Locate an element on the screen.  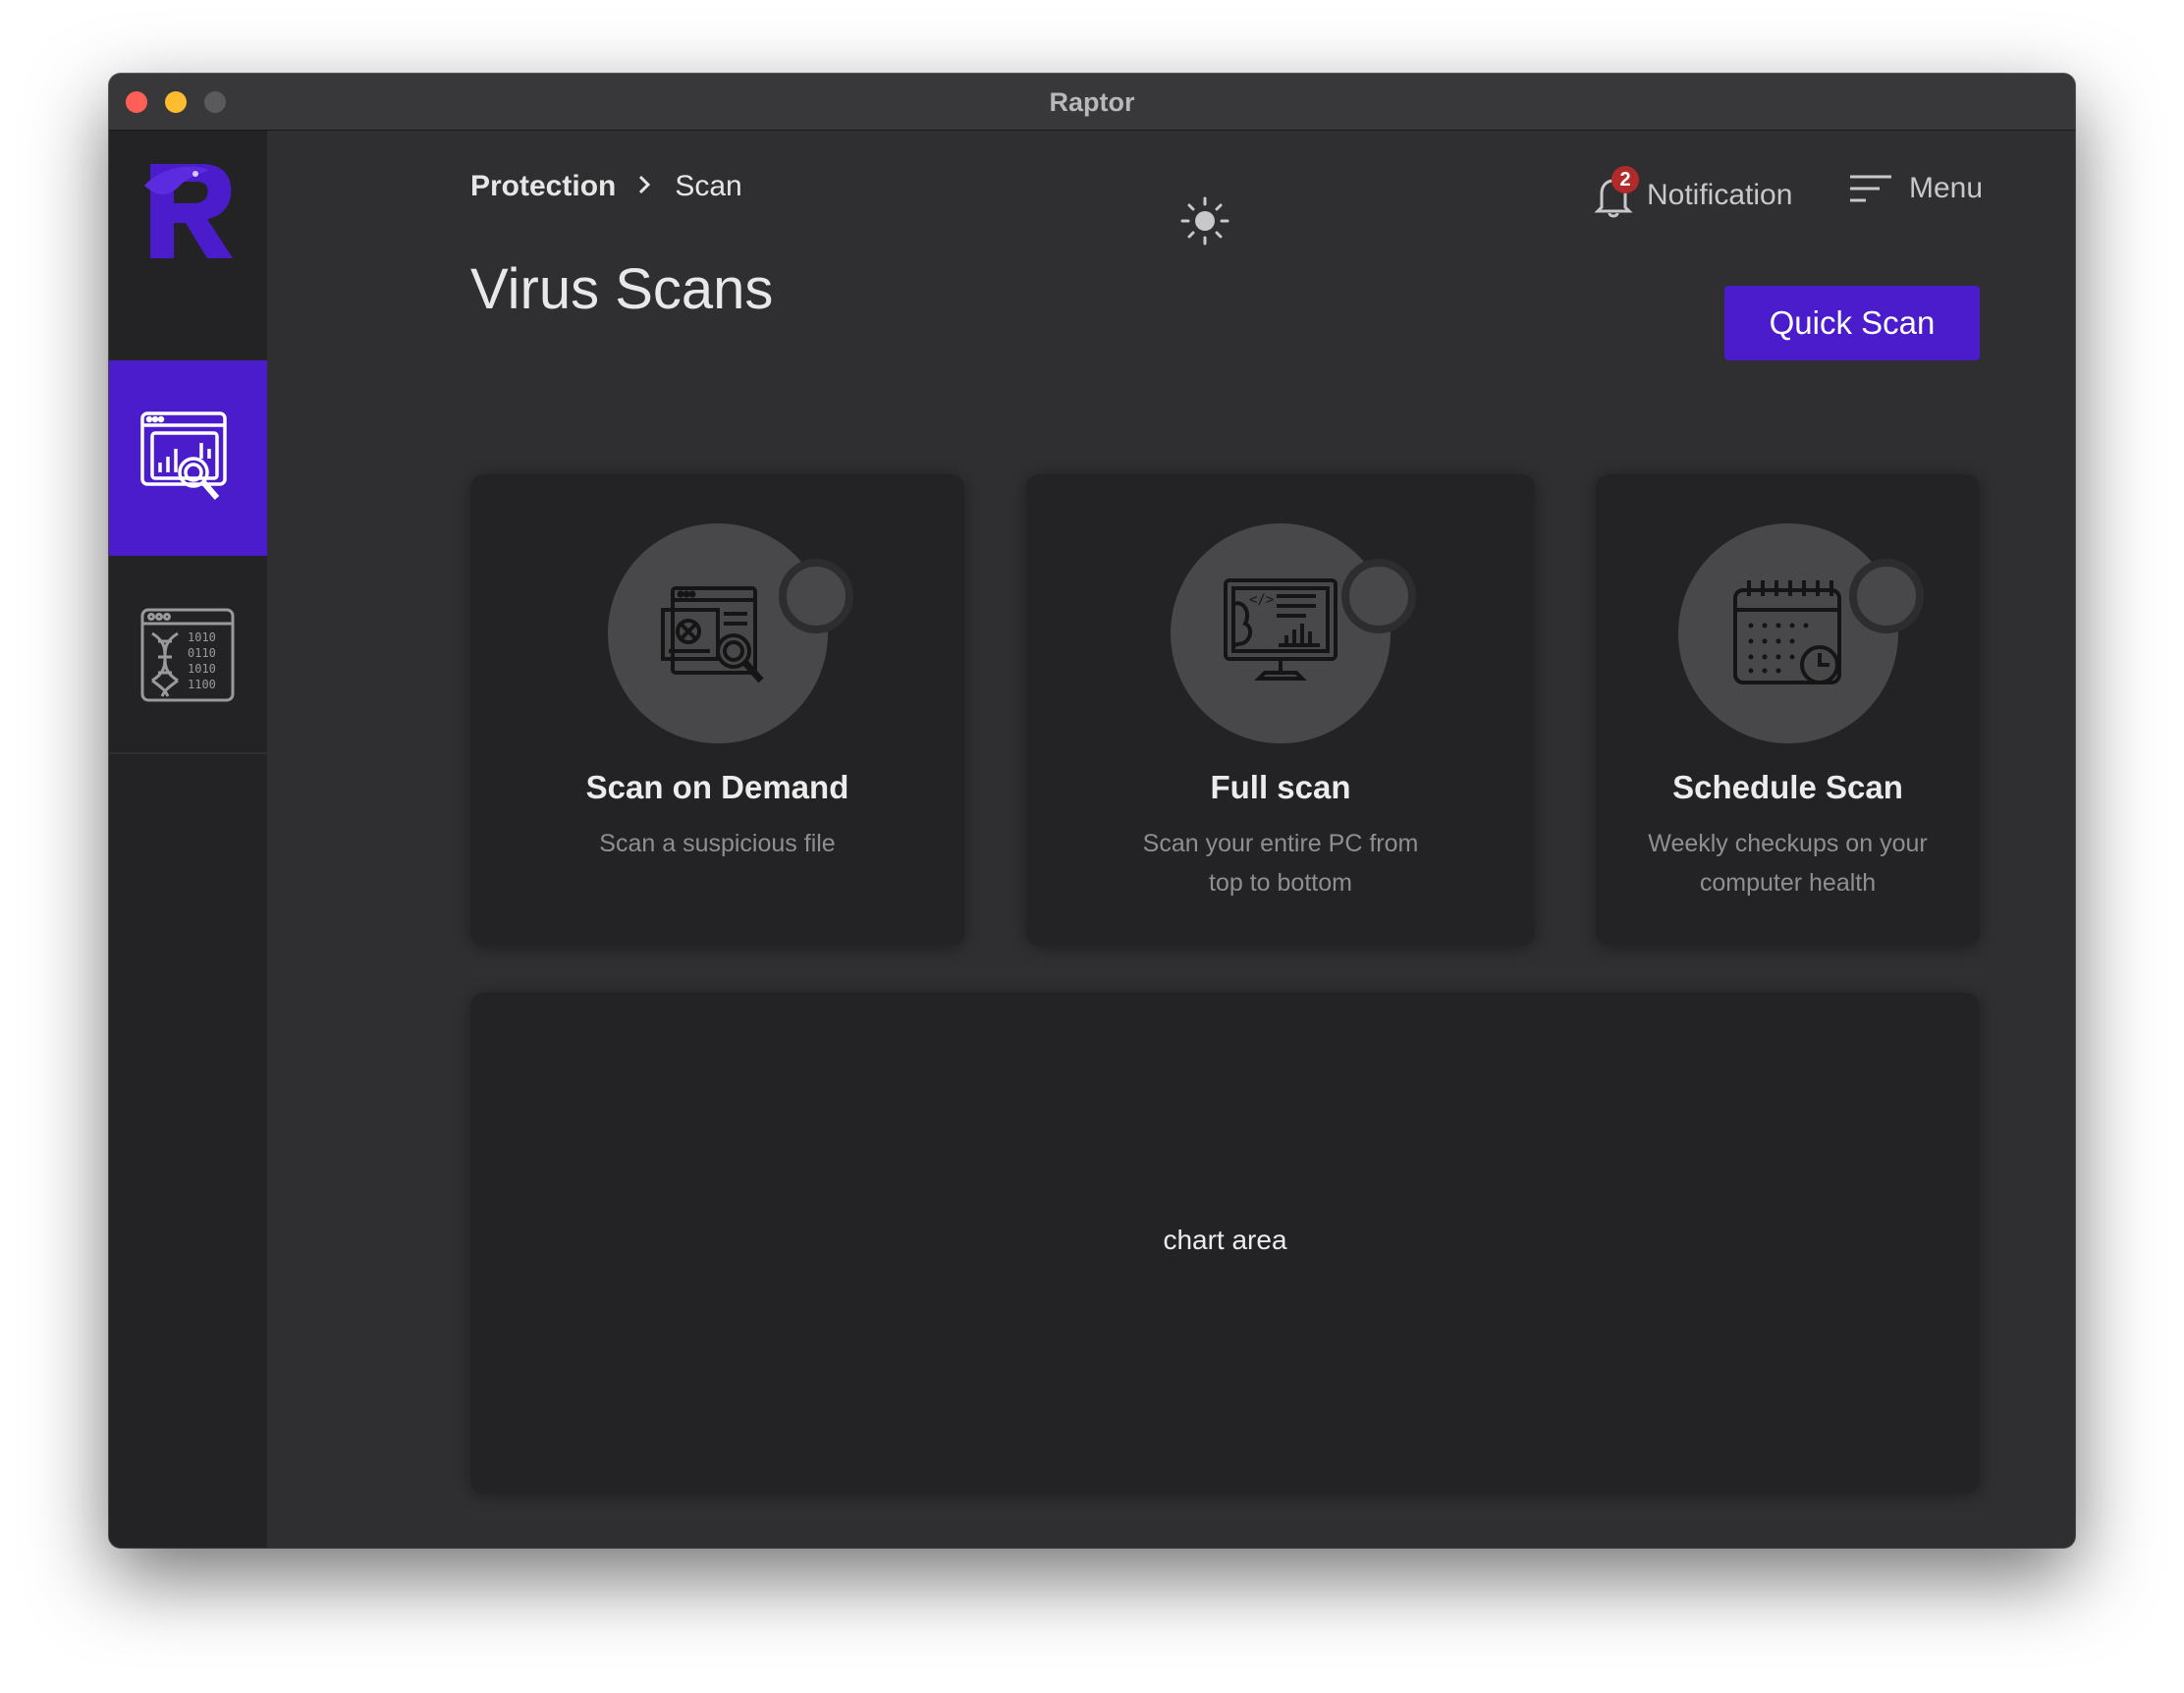
notification-count-badge: 2 is located at coordinates (1625, 179).